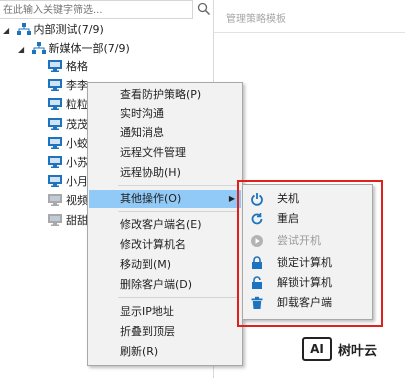  Describe the element at coordinates (146, 264) in the screenshot. I see `context-menu-item-label: 移动到(M)` at that location.